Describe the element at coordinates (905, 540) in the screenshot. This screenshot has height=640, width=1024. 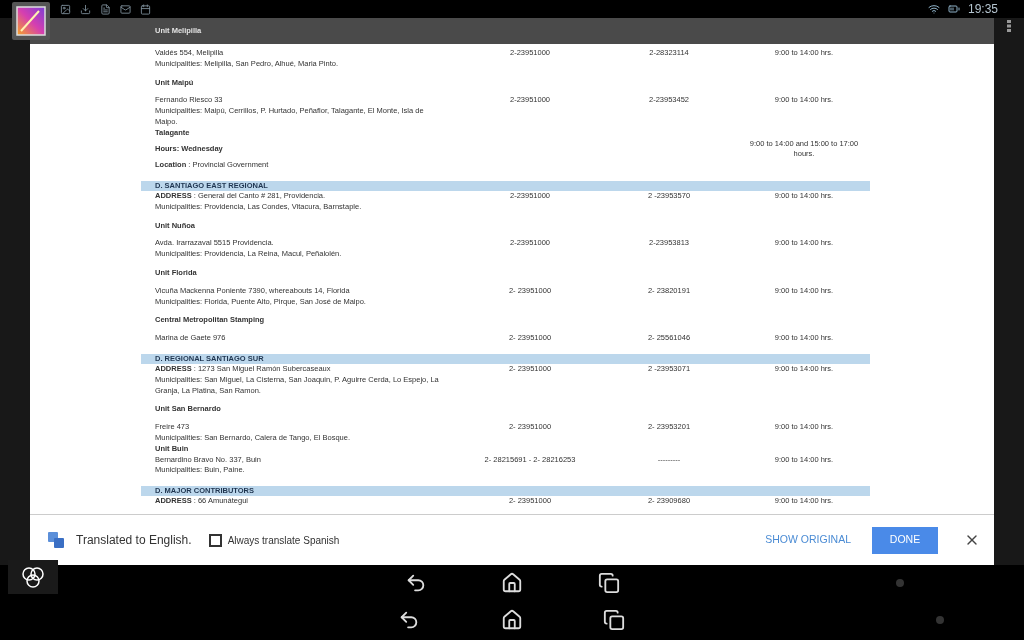
I see `done-button: DONE` at that location.